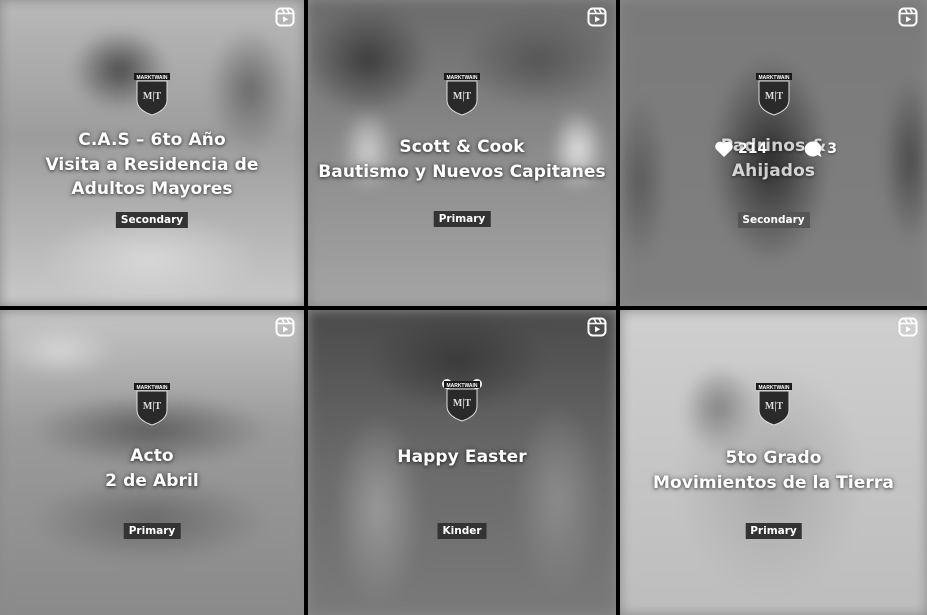 The image size is (927, 615). I want to click on level-badge: Kinder, so click(462, 531).